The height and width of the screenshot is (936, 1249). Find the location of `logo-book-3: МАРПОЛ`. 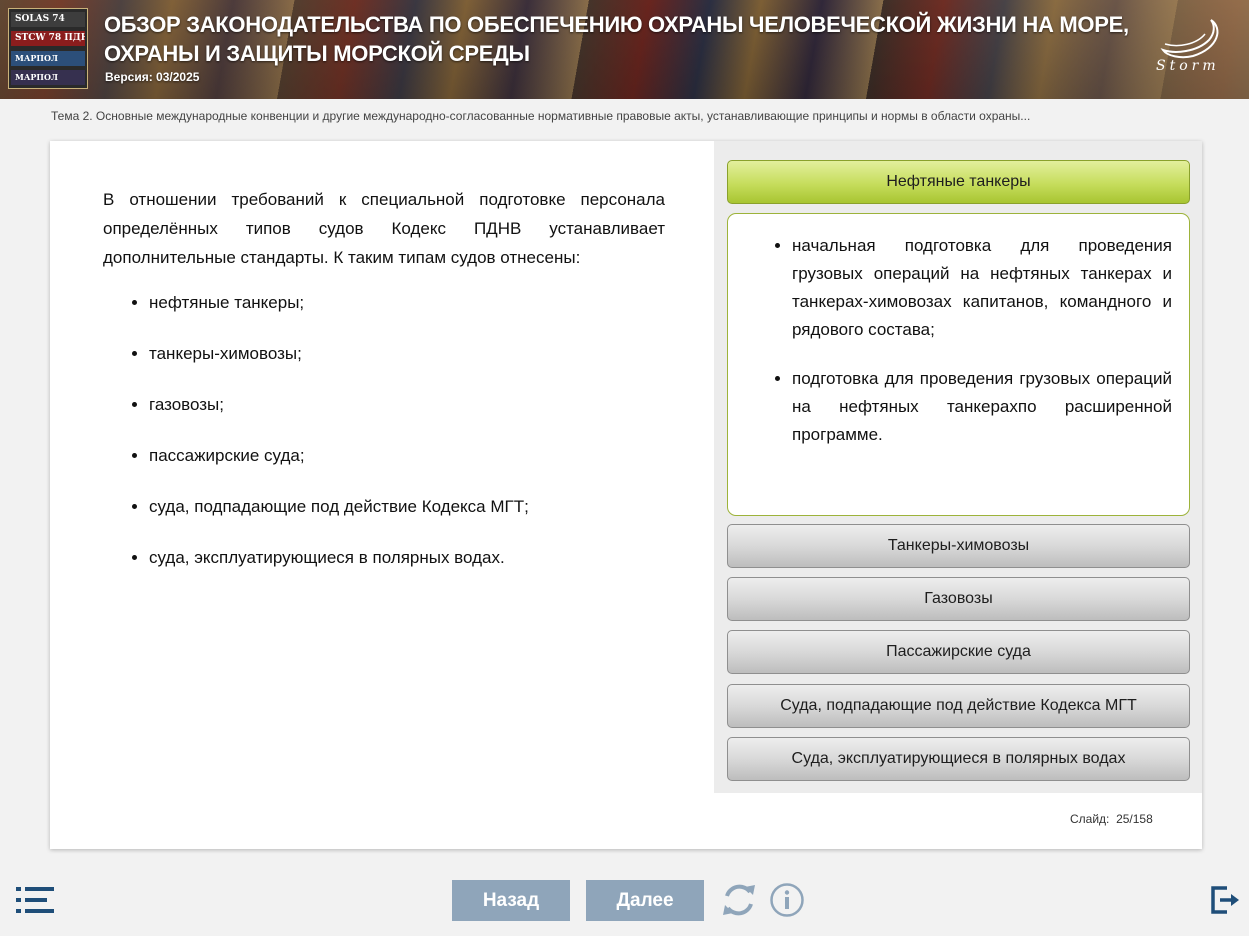

logo-book-3: МАРПОЛ is located at coordinates (48, 58).